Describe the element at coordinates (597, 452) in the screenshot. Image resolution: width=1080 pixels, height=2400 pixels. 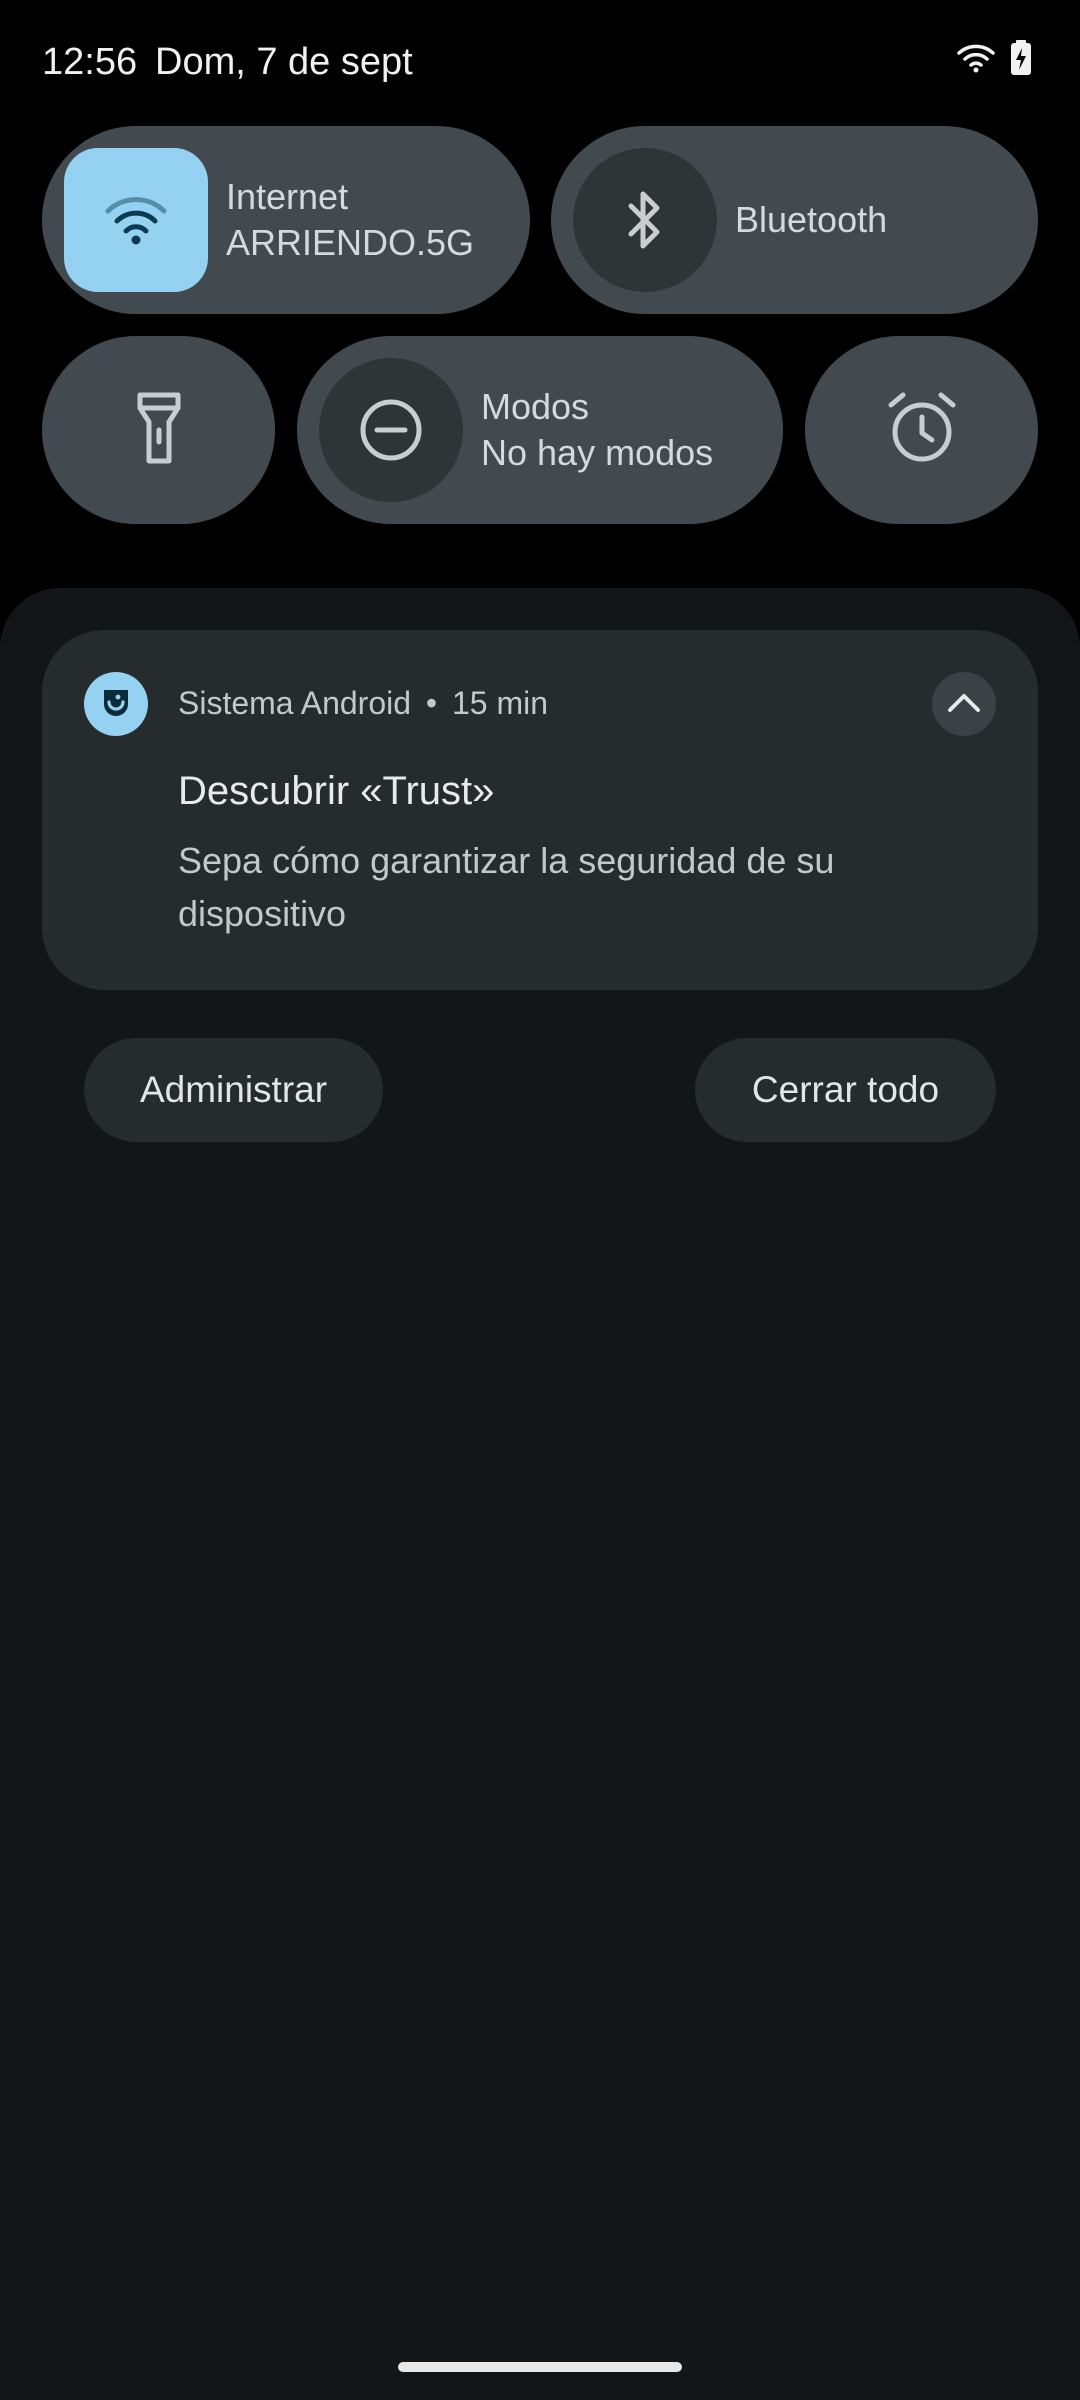
I see `modes-status: No hay modos` at that location.